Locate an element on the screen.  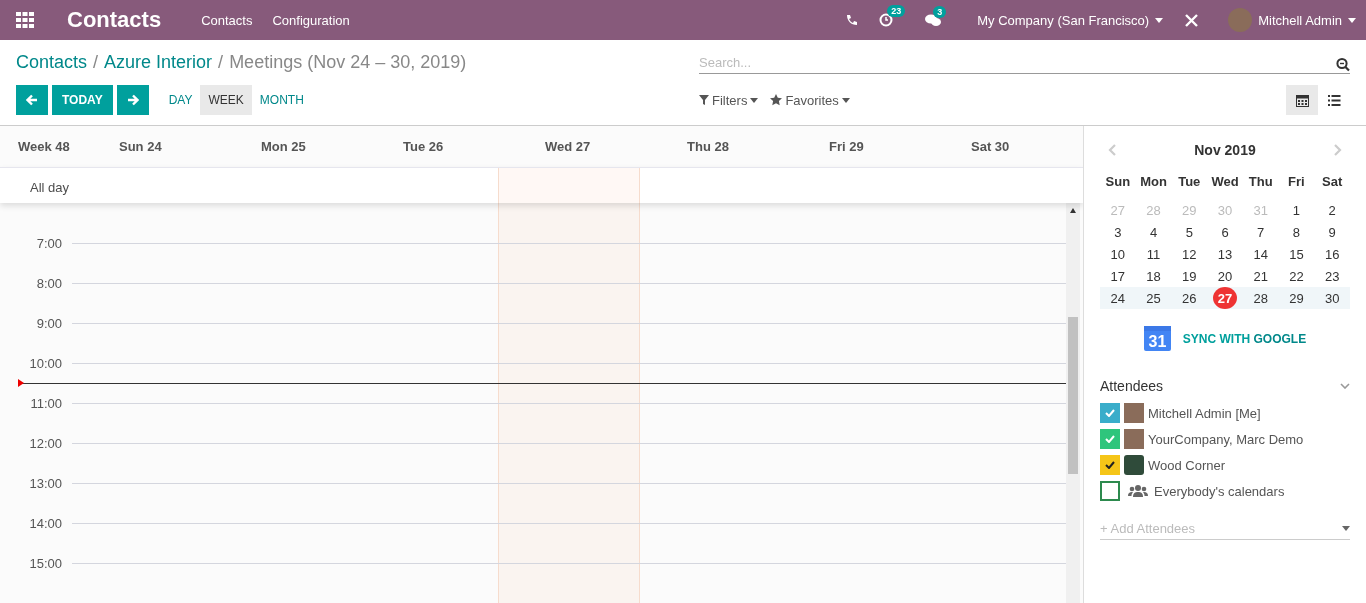
company-logo is located at coordinates (1134, 465).